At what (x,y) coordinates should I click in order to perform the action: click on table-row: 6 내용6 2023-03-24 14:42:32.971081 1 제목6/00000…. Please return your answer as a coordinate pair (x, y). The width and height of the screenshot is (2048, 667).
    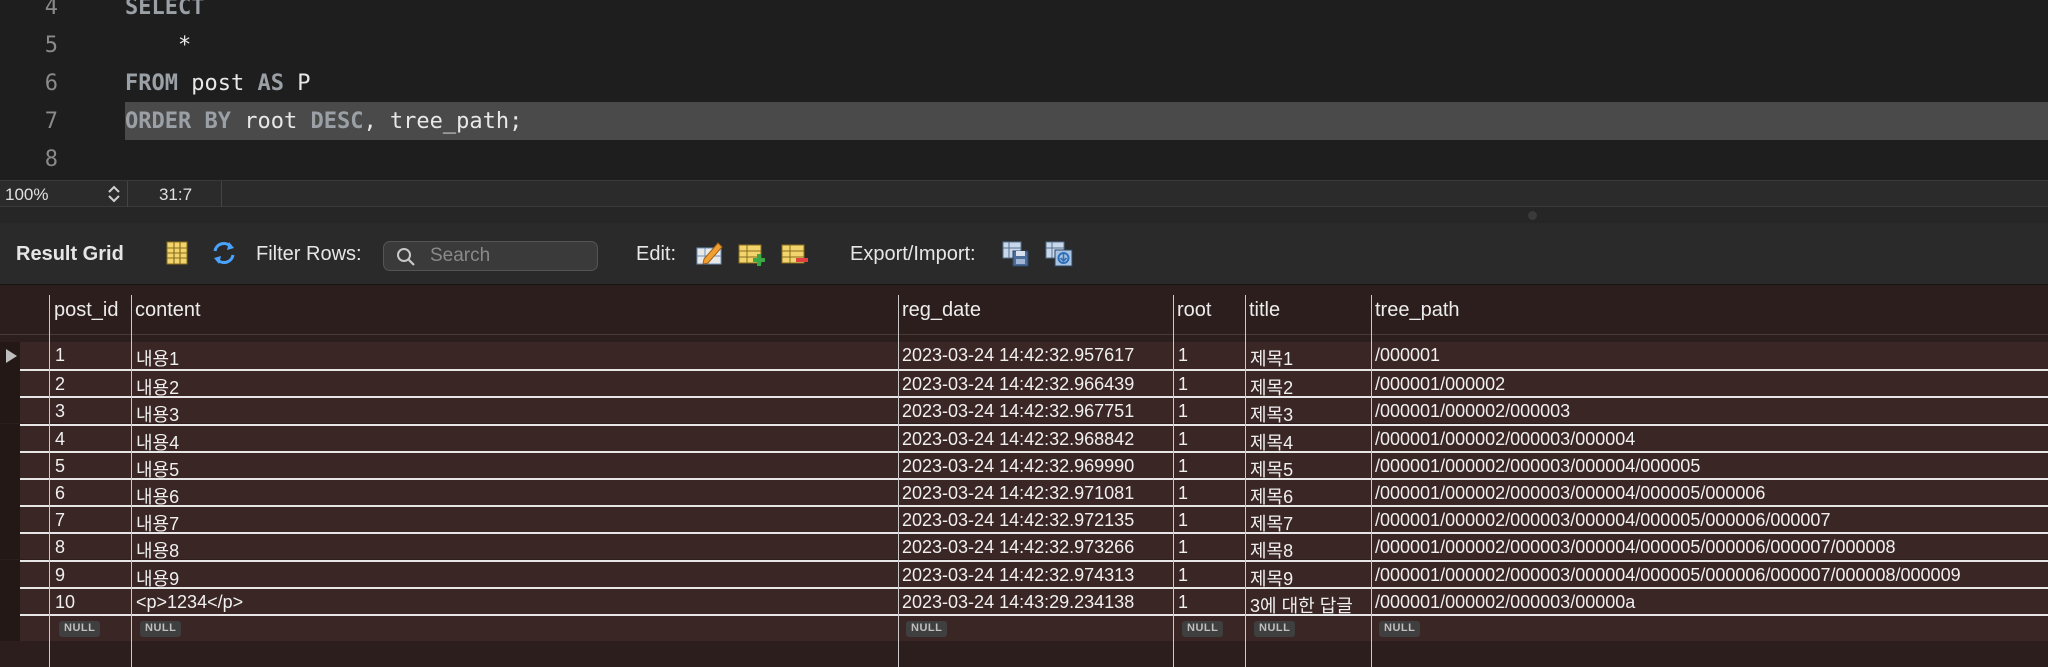
    Looking at the image, I should click on (1034, 492).